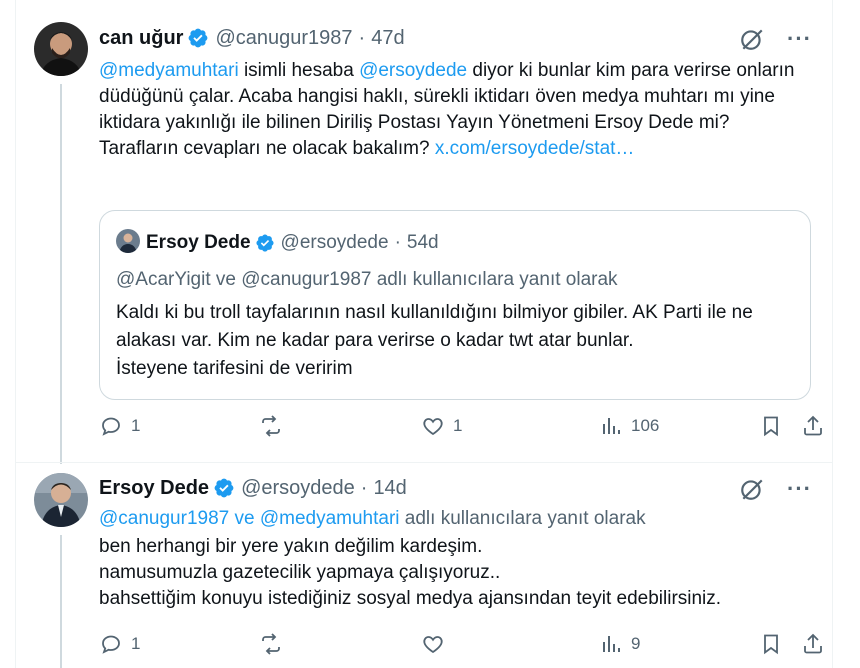 The width and height of the screenshot is (860, 668). I want to click on views-button: 106, so click(629, 426).